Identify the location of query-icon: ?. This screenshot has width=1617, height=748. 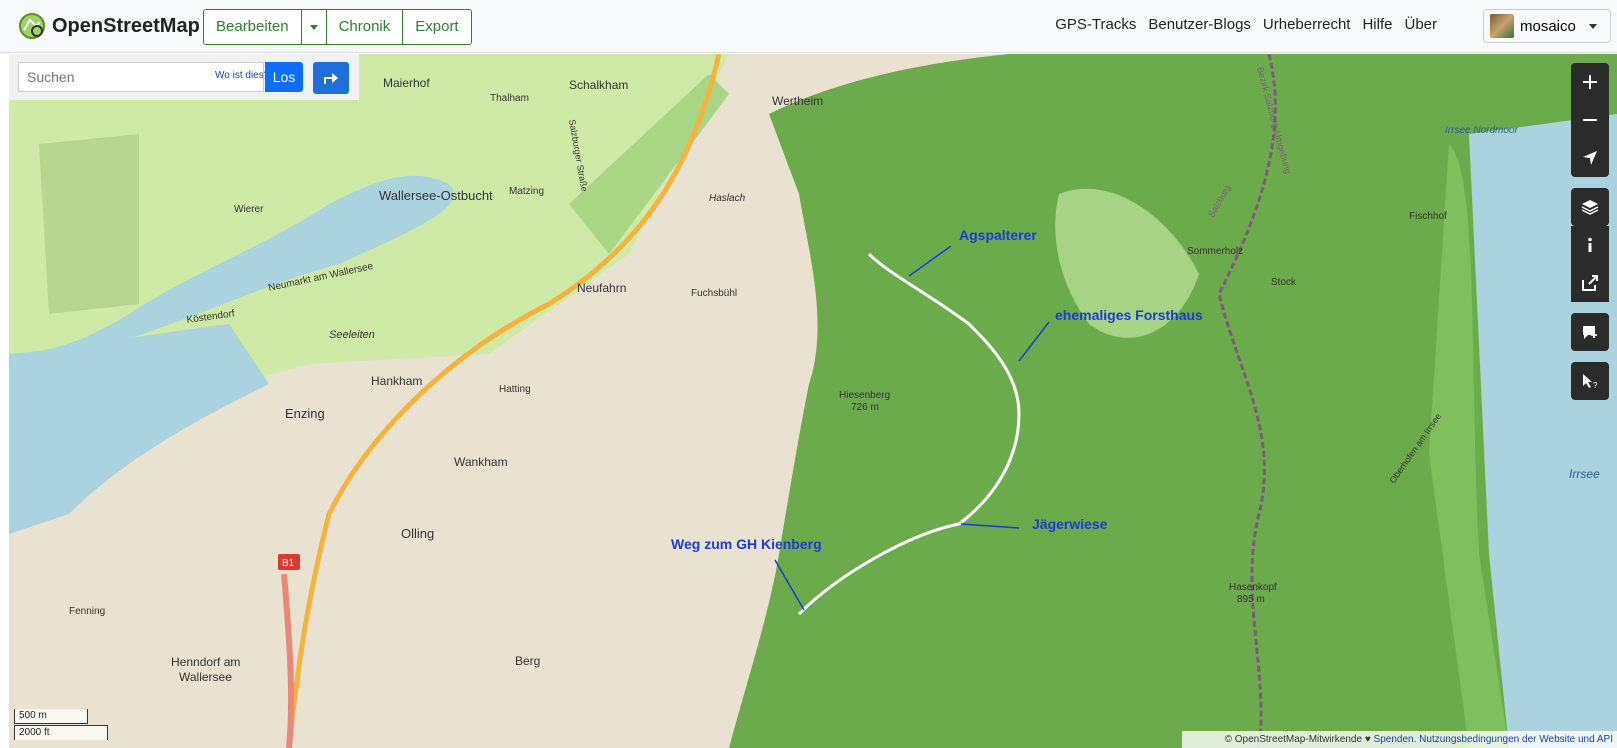
(1590, 382).